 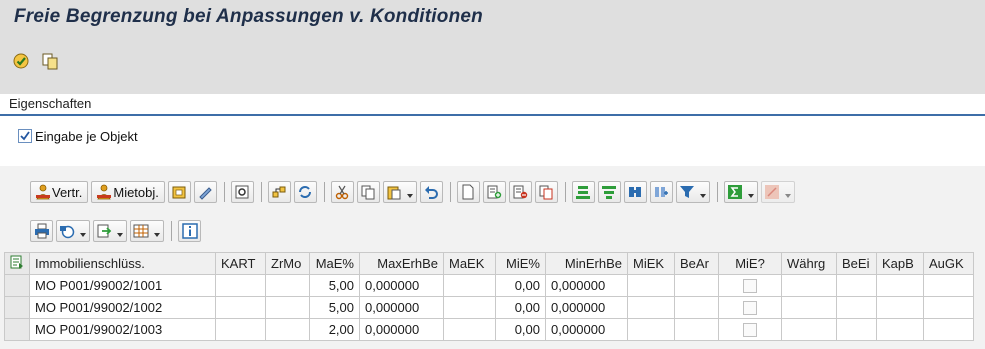 What do you see at coordinates (696, 263) in the screenshot?
I see `column-header: BeAr` at bounding box center [696, 263].